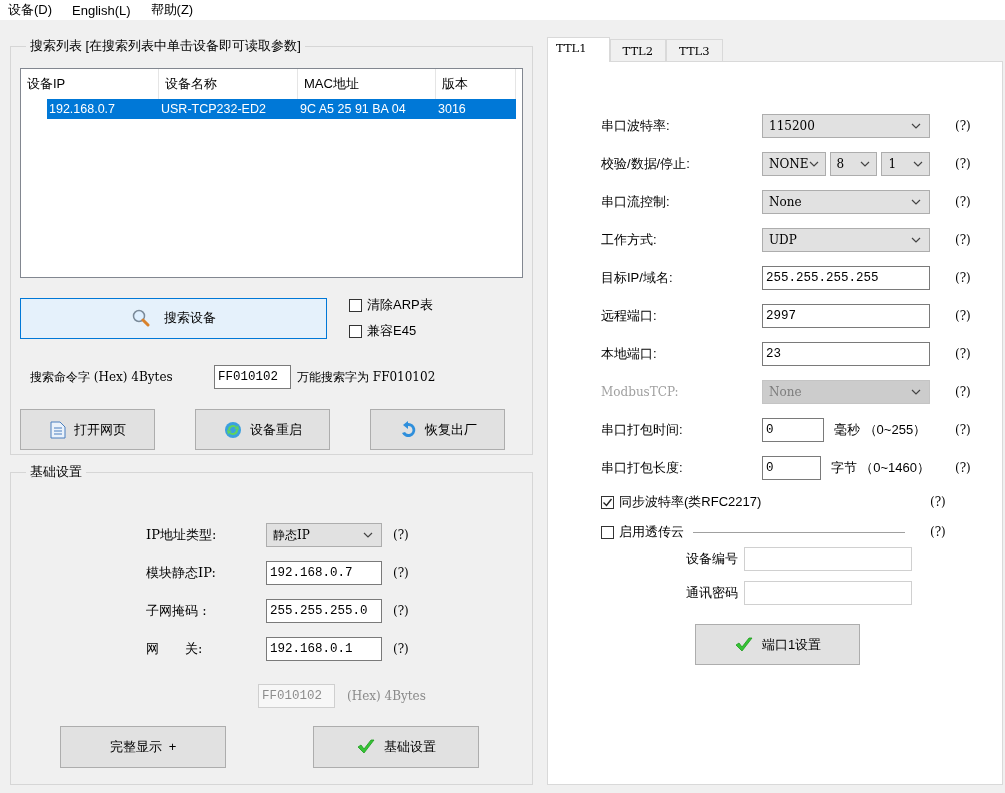  I want to click on input-field: 255.255.255.255, so click(846, 278).